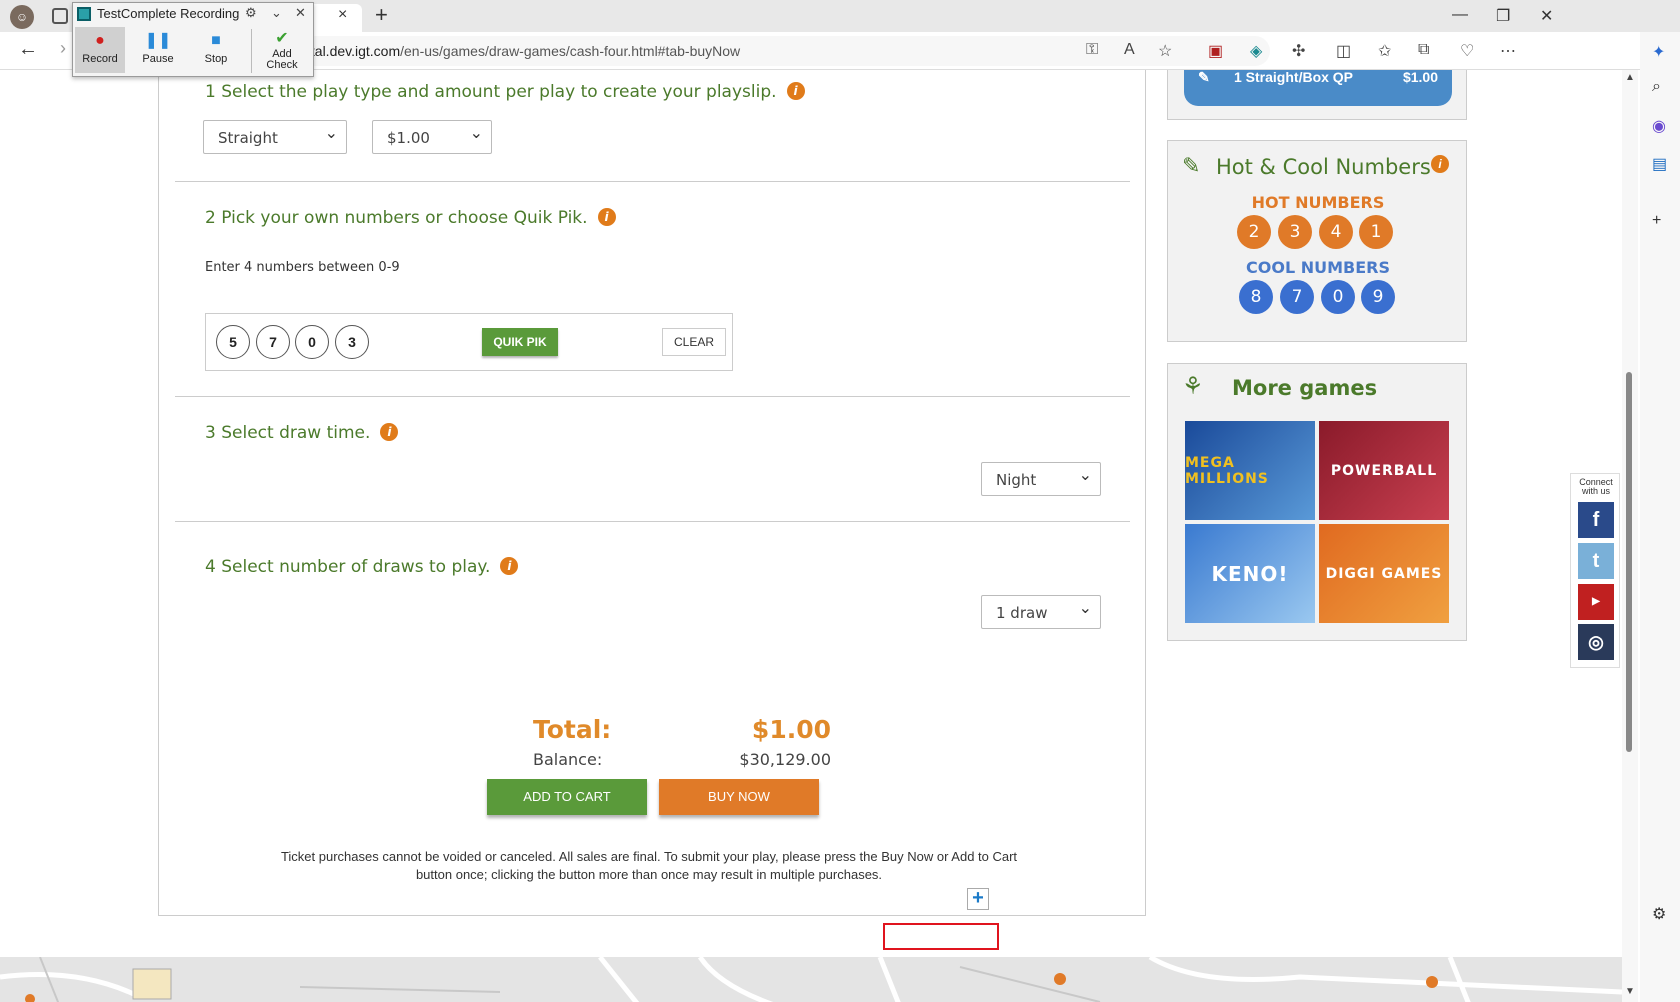 The image size is (1680, 1002). Describe the element at coordinates (1298, 51) in the screenshot. I see `extensions-icon: ✣` at that location.